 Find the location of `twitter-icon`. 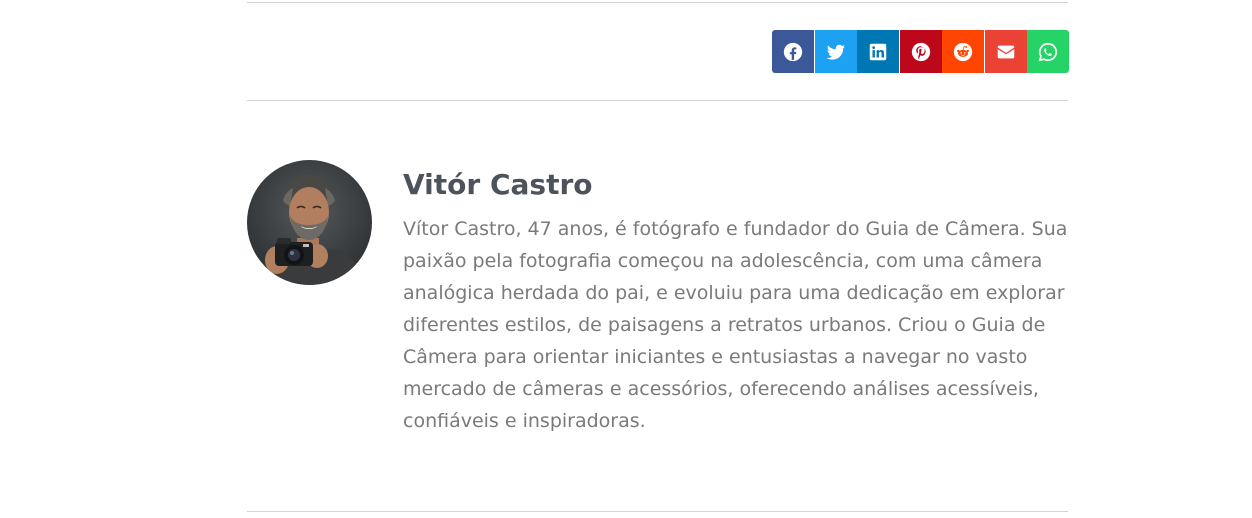

twitter-icon is located at coordinates (835, 52).